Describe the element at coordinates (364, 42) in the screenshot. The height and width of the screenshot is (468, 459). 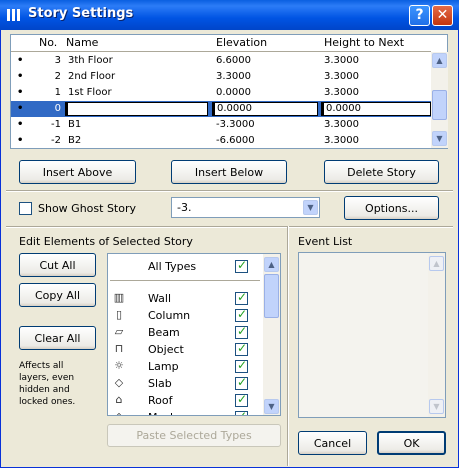
I see `column-header-height: Height to Next` at that location.